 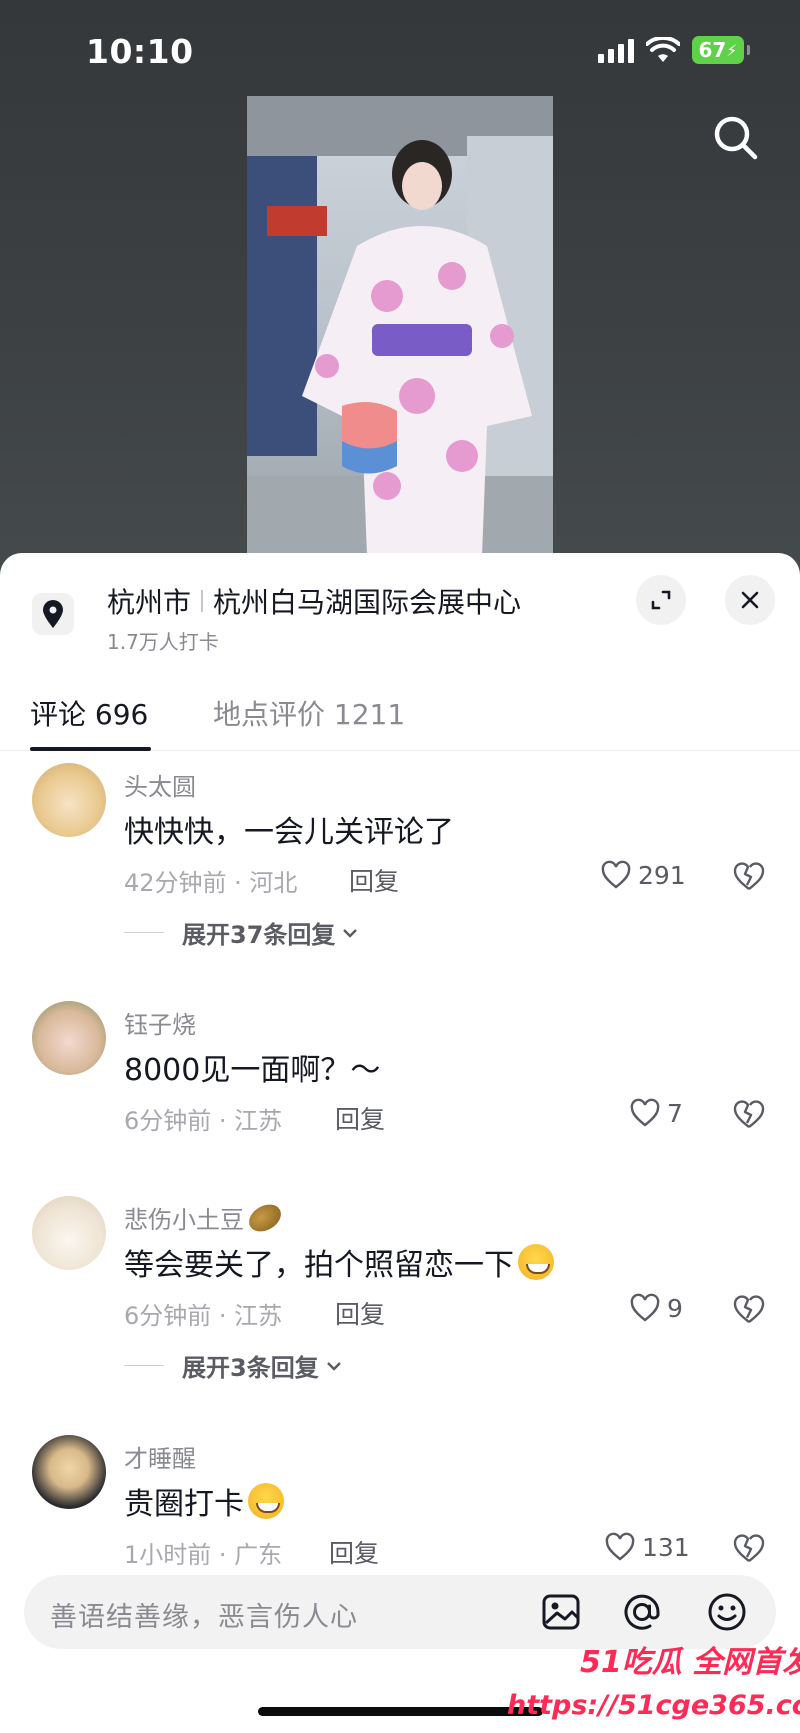 What do you see at coordinates (400, 1711) in the screenshot?
I see `home-indicator` at bounding box center [400, 1711].